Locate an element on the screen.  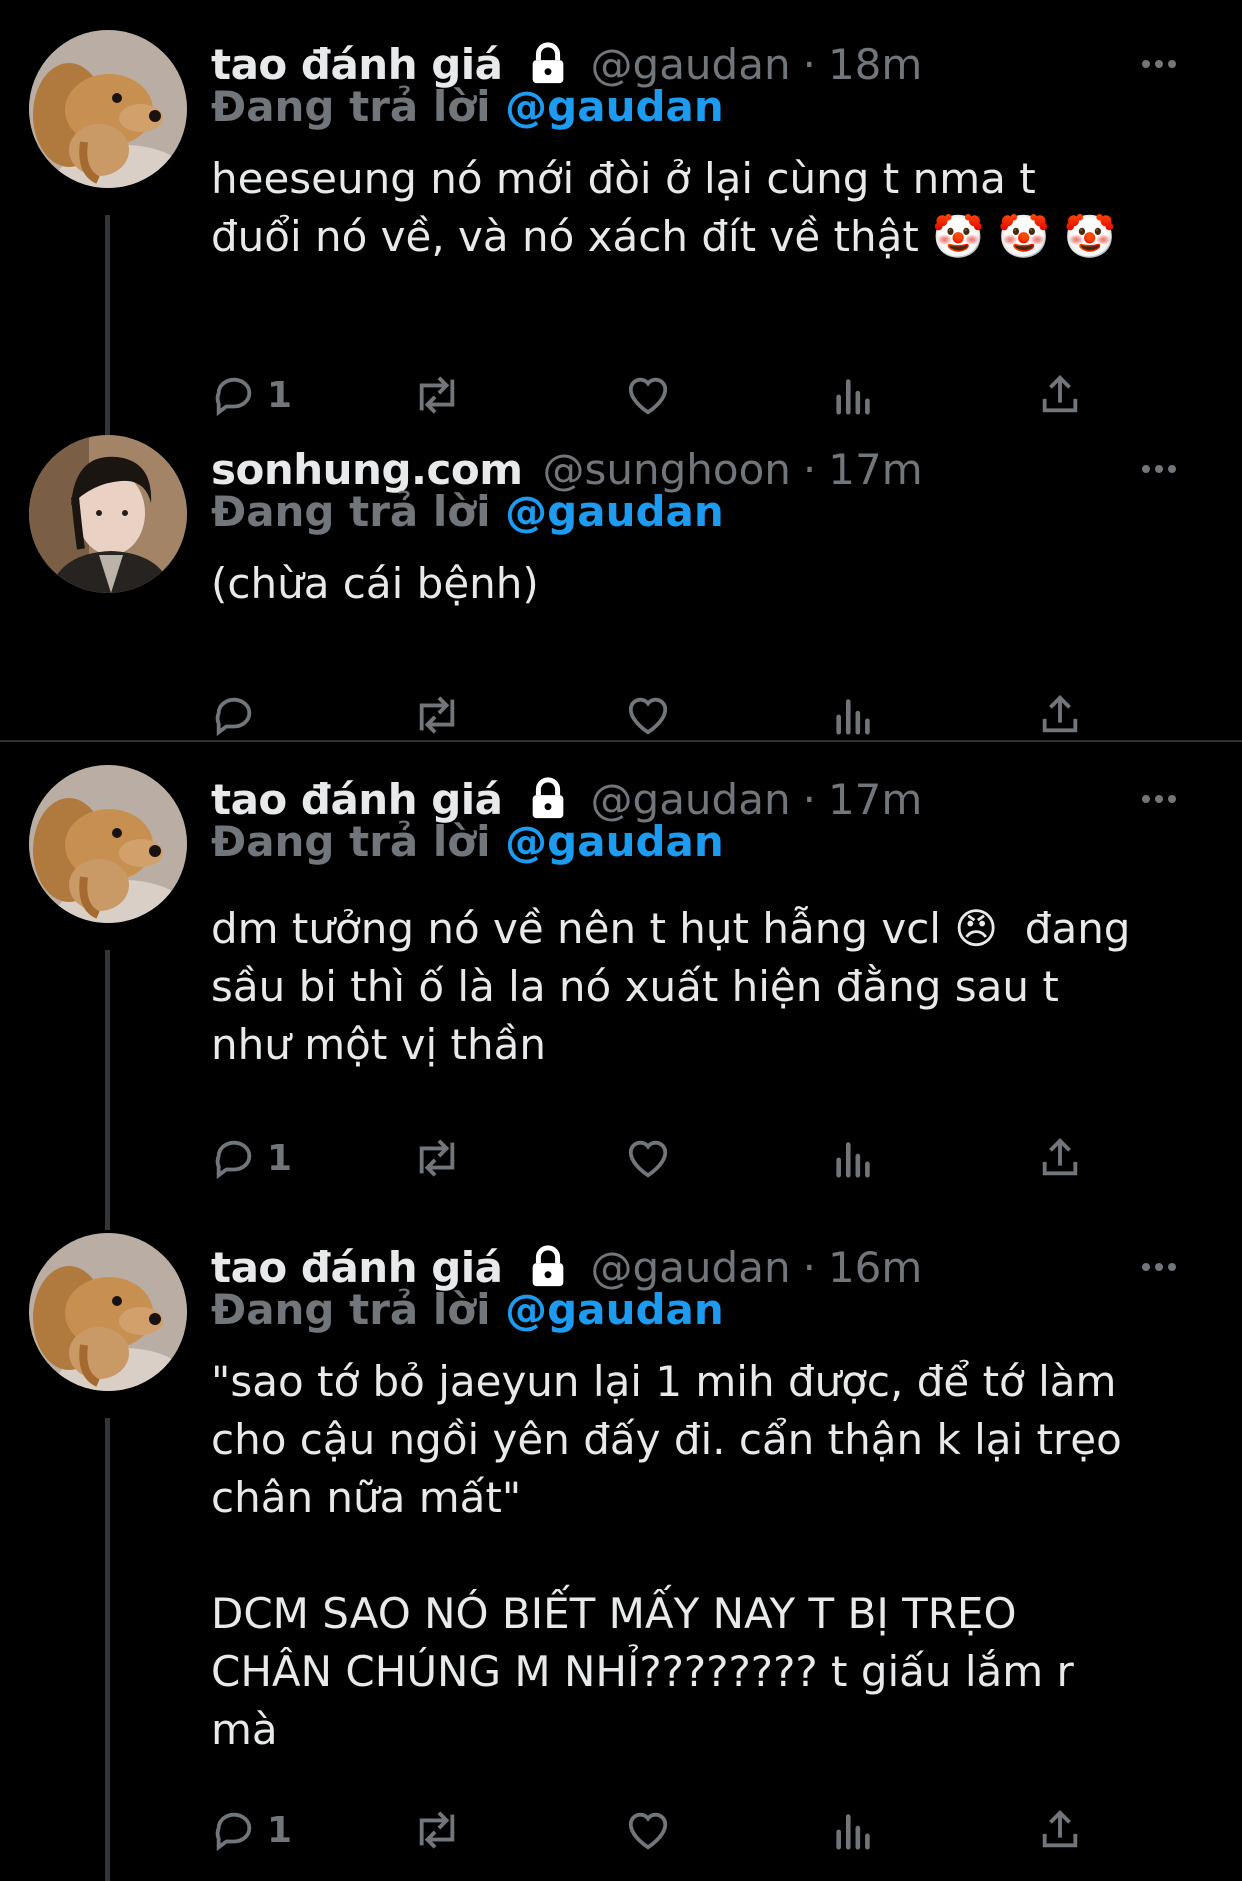
reply-button is located at coordinates (239, 715).